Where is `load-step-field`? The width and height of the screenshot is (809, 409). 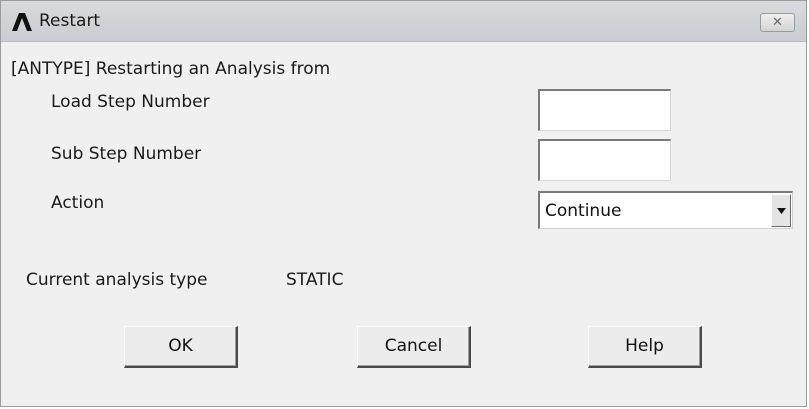 load-step-field is located at coordinates (604, 110).